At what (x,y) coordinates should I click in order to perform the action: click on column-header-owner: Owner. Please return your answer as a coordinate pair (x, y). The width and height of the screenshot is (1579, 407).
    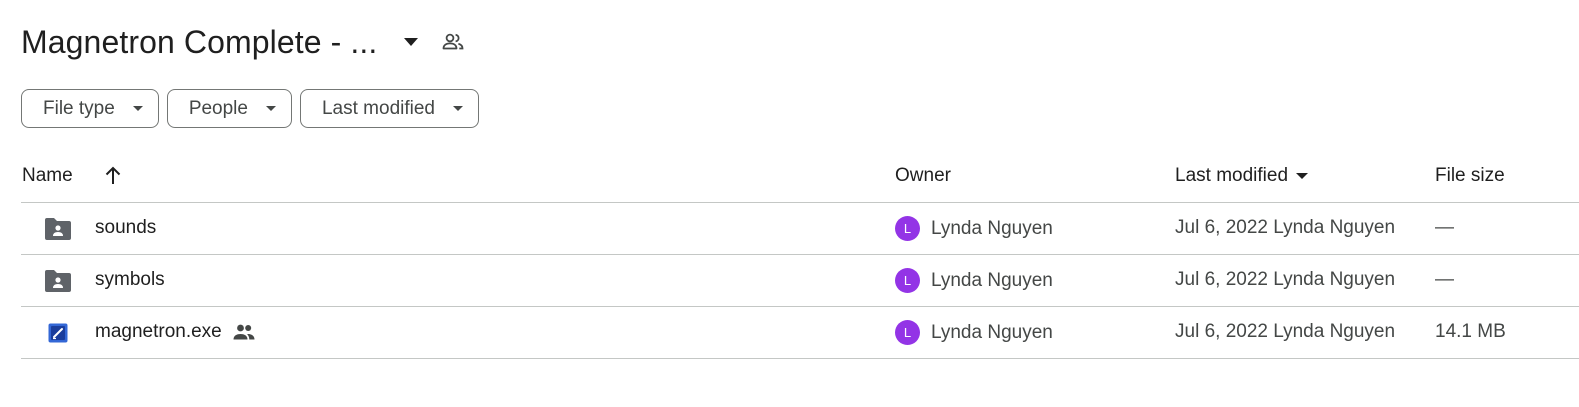
    Looking at the image, I should click on (923, 176).